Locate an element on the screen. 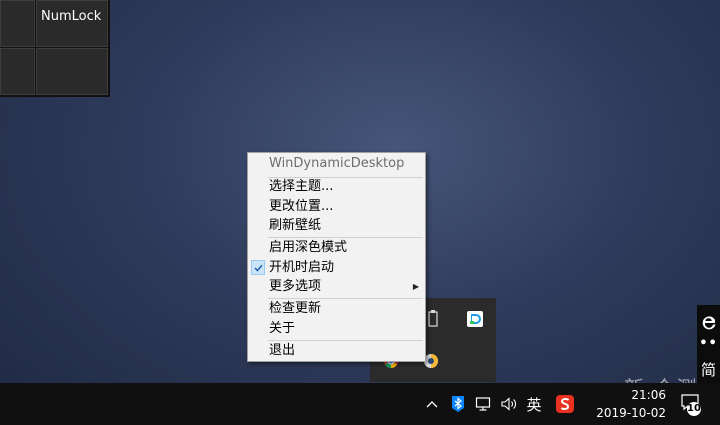 The image size is (720, 425). clock-date: 2019-10-02 is located at coordinates (631, 413).